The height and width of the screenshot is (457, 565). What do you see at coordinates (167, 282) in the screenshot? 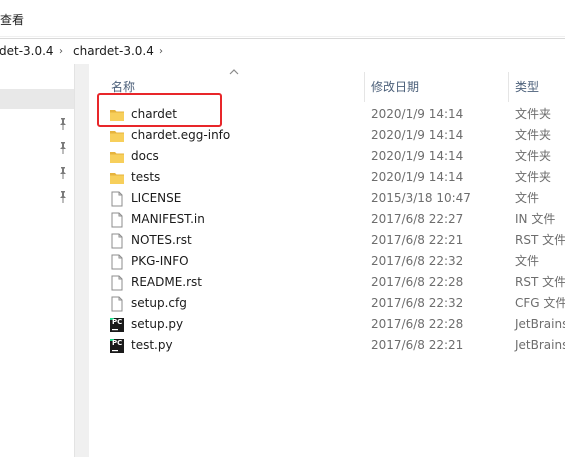
I see `file-name: README.rst` at bounding box center [167, 282].